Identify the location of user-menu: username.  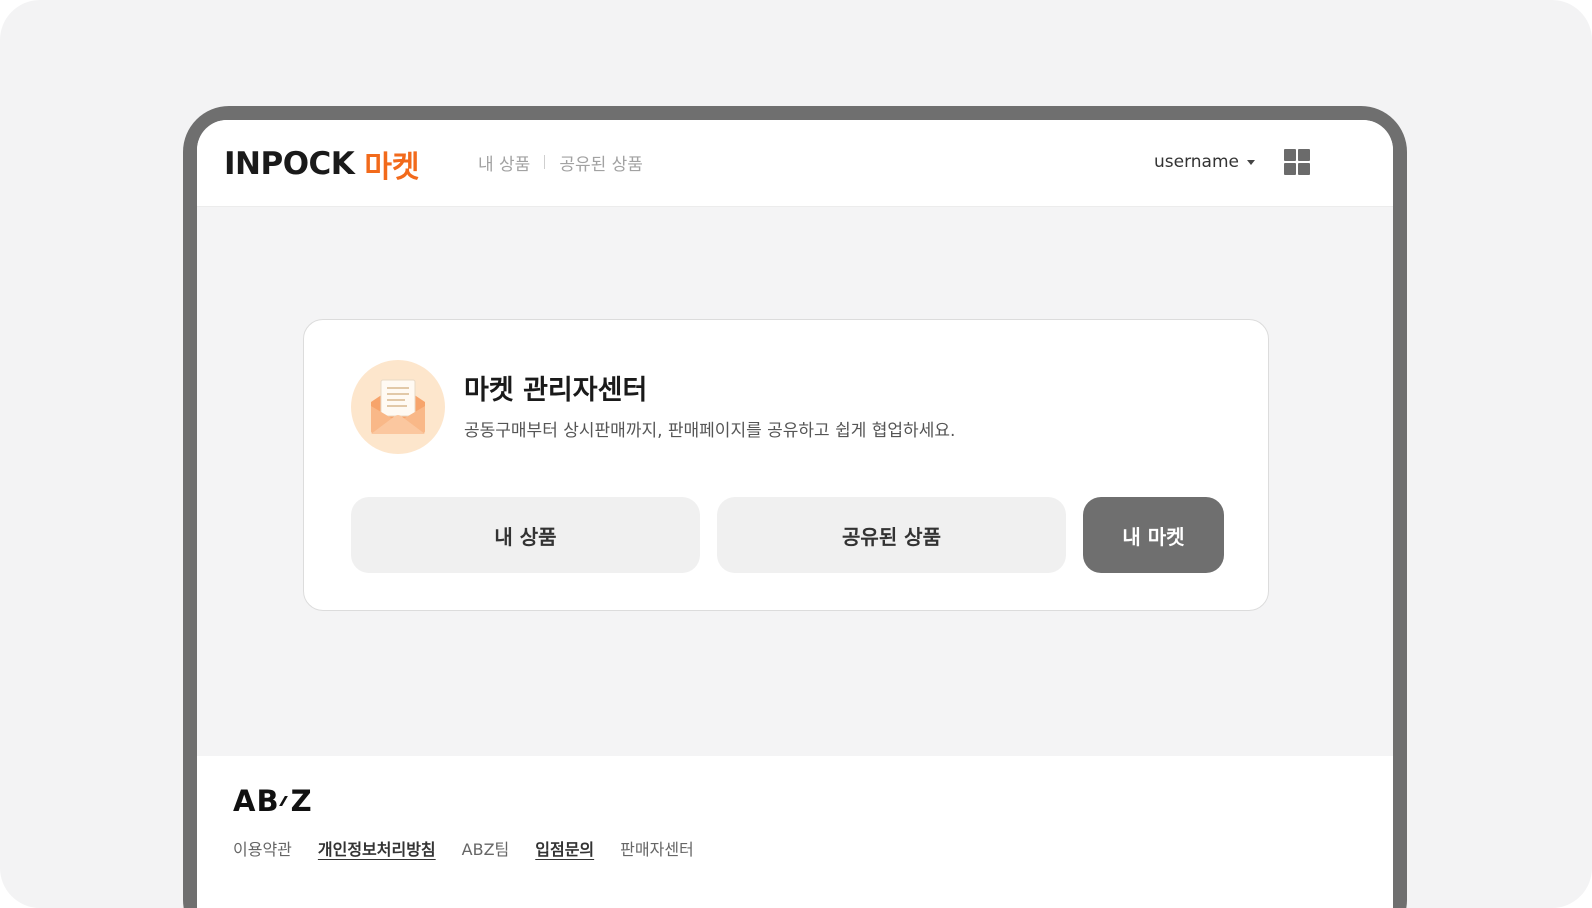
(1204, 162).